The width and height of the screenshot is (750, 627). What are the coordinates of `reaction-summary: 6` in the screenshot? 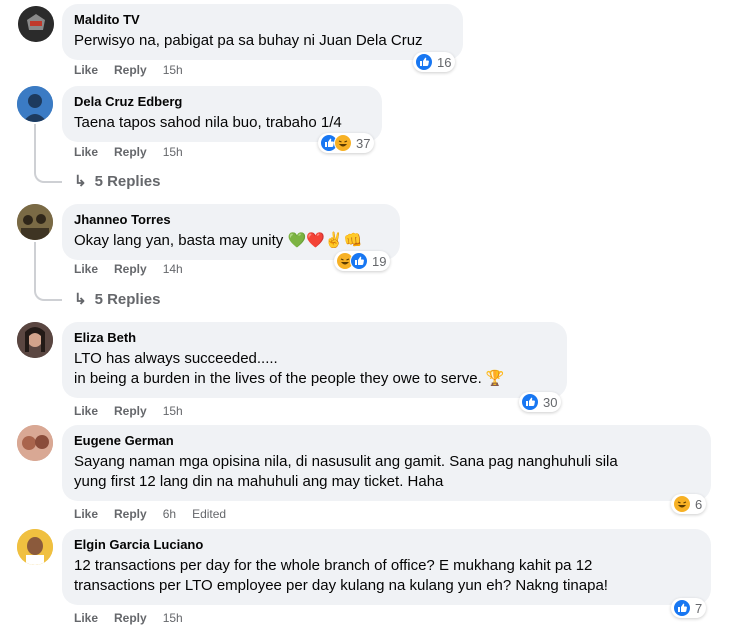 It's located at (689, 504).